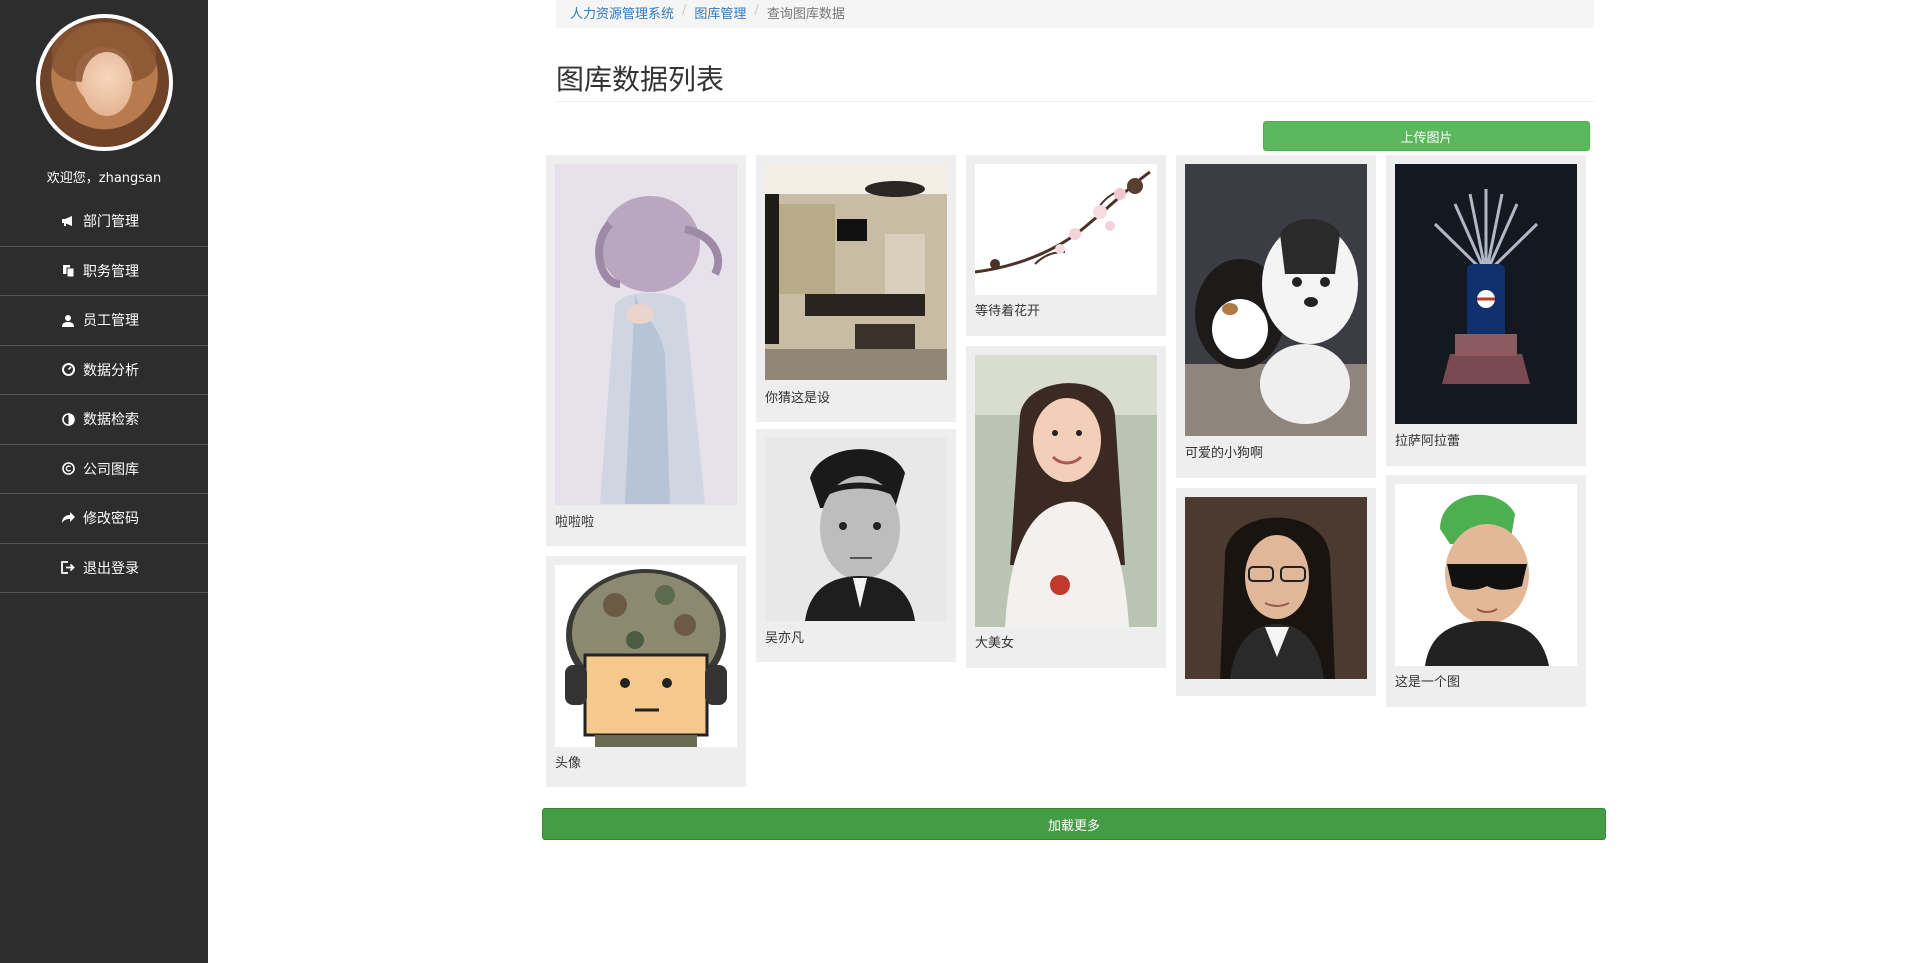 The height and width of the screenshot is (963, 1909). What do you see at coordinates (111, 370) in the screenshot?
I see `sidebar-item-label: 数据分析` at bounding box center [111, 370].